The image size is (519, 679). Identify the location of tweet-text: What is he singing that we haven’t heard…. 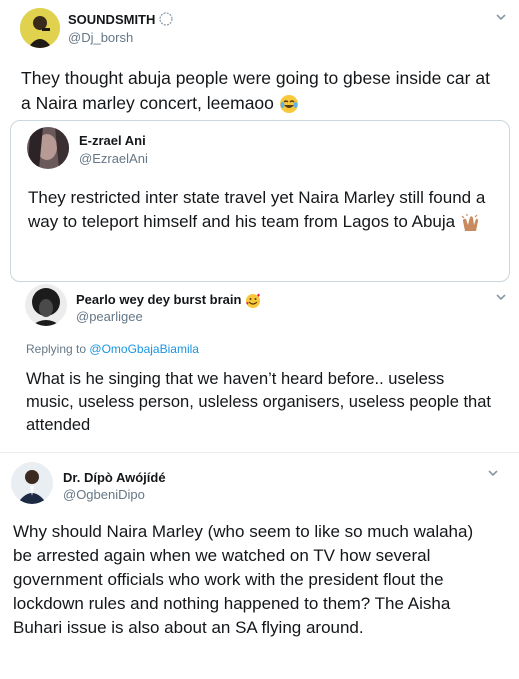
(258, 402).